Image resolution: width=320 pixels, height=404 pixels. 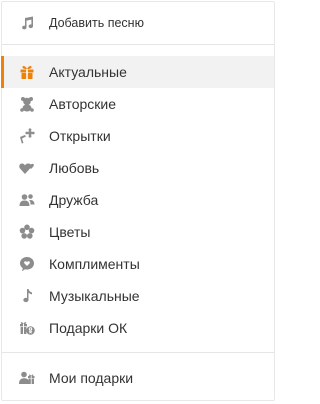 What do you see at coordinates (70, 232) in the screenshot?
I see `category-label: Цветы` at bounding box center [70, 232].